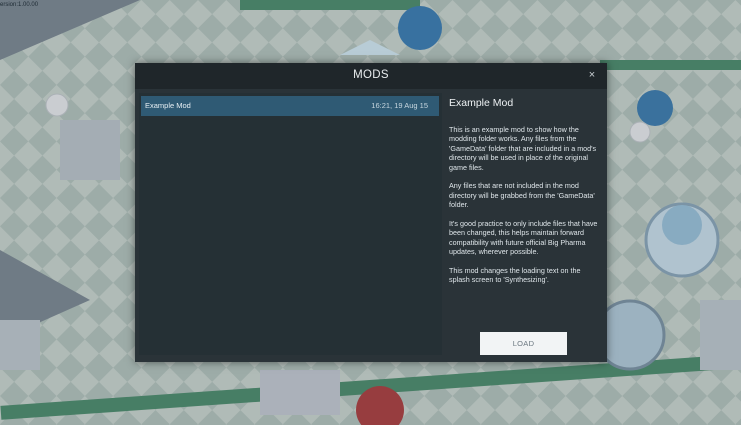 This screenshot has height=425, width=741. I want to click on mod-list-item: Example Mod 16:21, 19 Aug 15, so click(290, 106).